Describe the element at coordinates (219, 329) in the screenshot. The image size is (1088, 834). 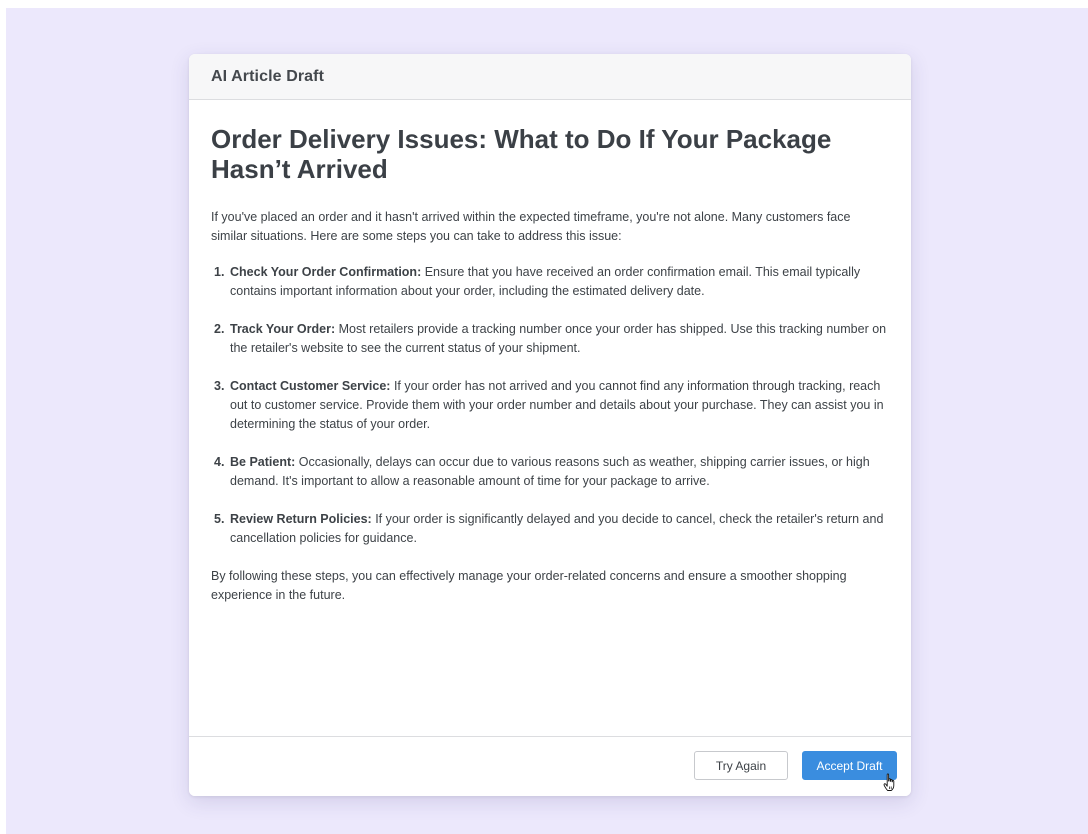
I see `step-number: 2.` at that location.